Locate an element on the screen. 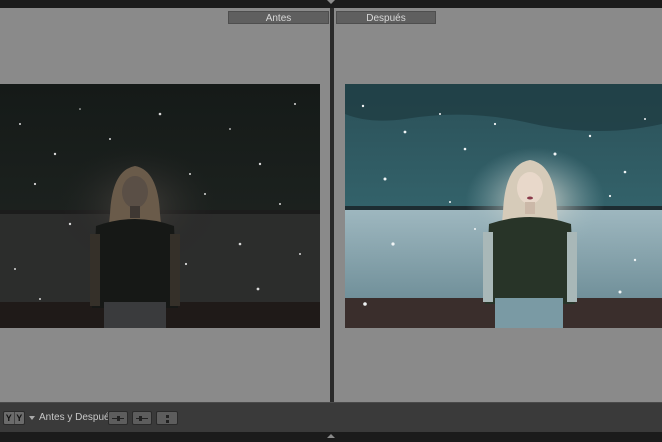 This screenshot has width=662, height=442. view-mode-left-glyph: Y is located at coordinates (8, 418).